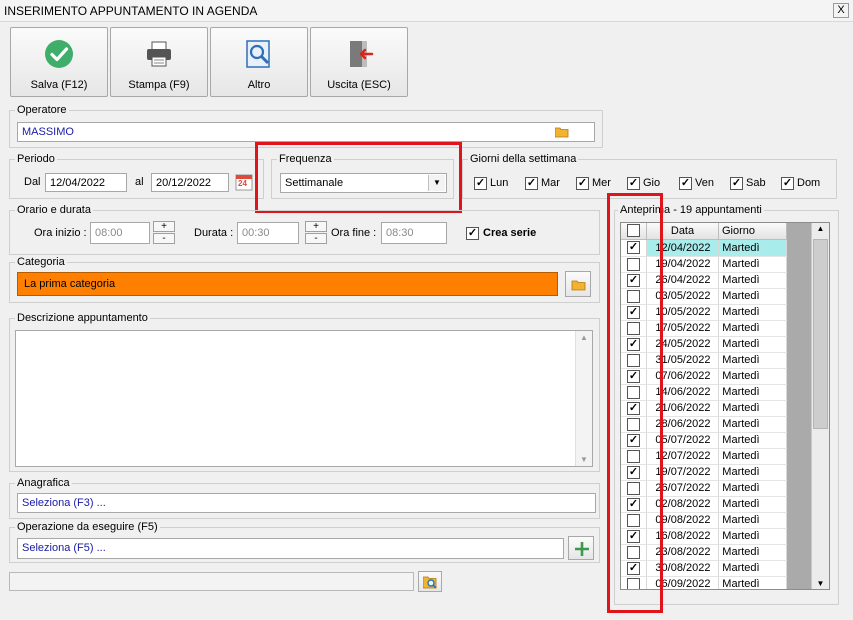 The width and height of the screenshot is (853, 620). I want to click on highlight-check-column, so click(635, 403).